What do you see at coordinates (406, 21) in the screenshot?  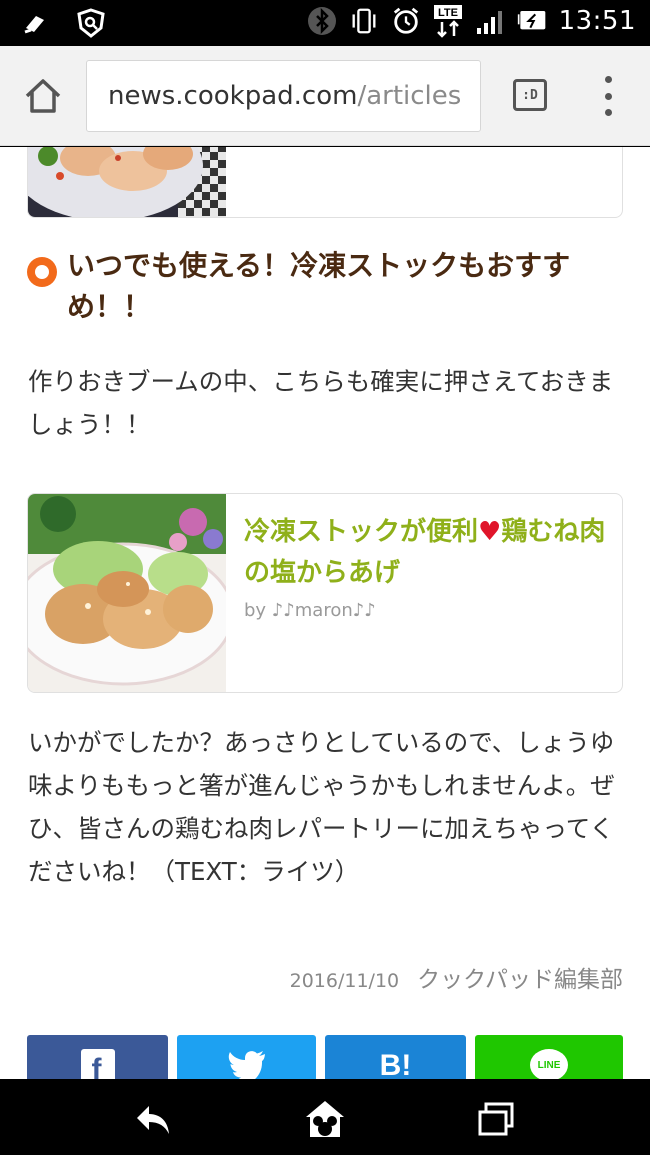 I see `alarm-icon` at bounding box center [406, 21].